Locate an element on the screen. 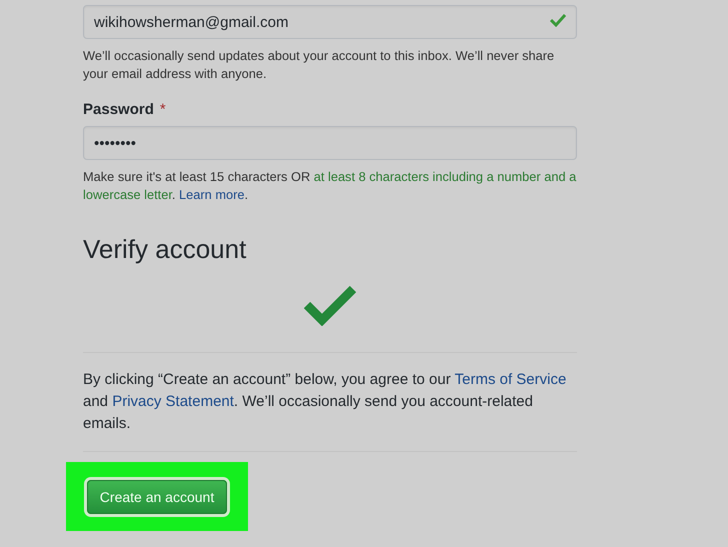  password-label: Password is located at coordinates (118, 109).